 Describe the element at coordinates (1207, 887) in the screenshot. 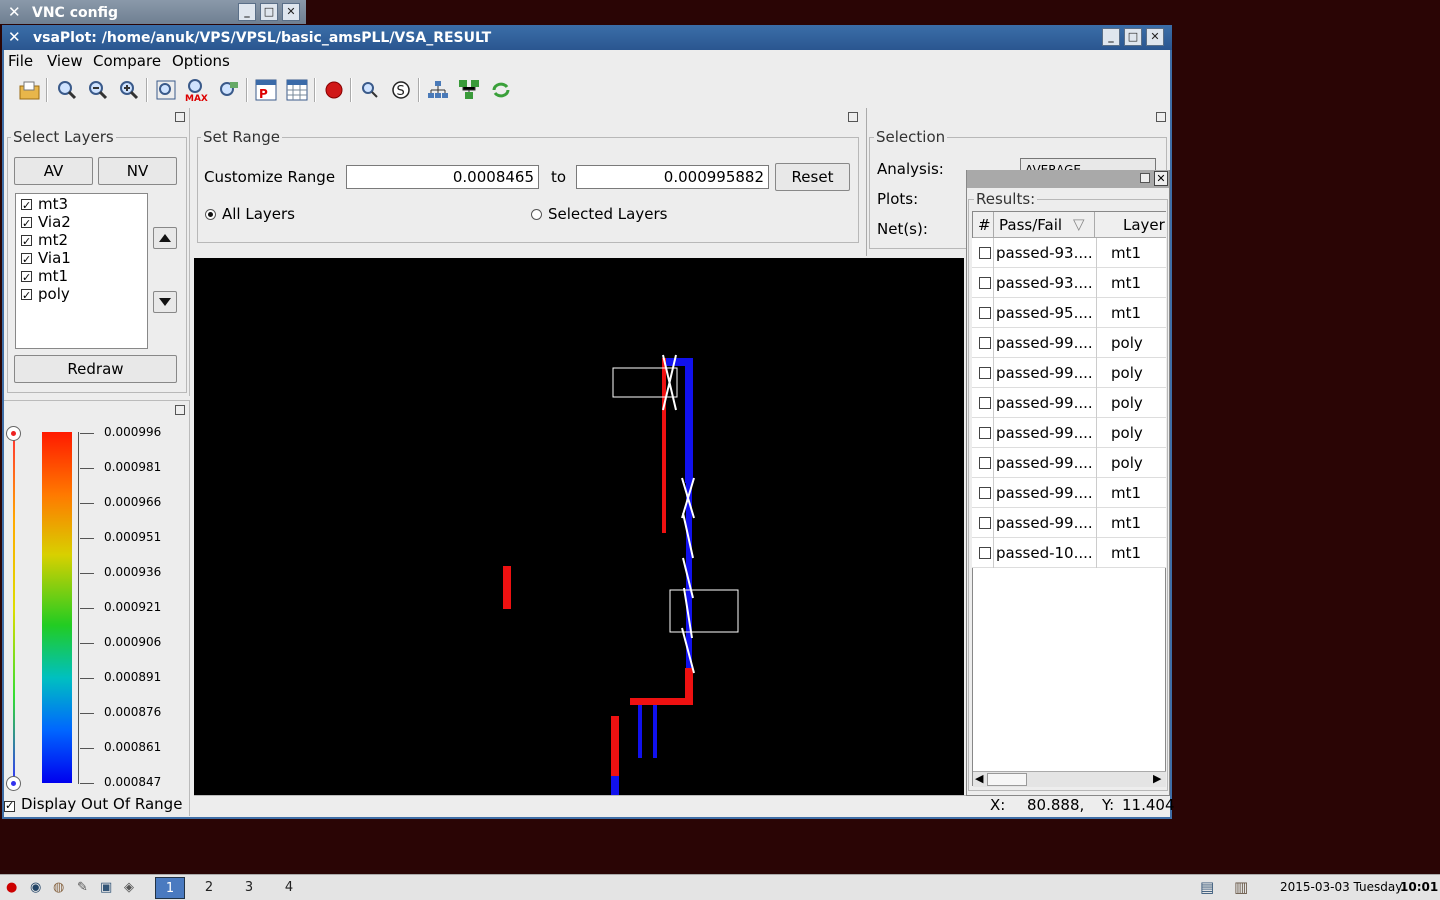

I see `network-status-icon: ▤` at that location.